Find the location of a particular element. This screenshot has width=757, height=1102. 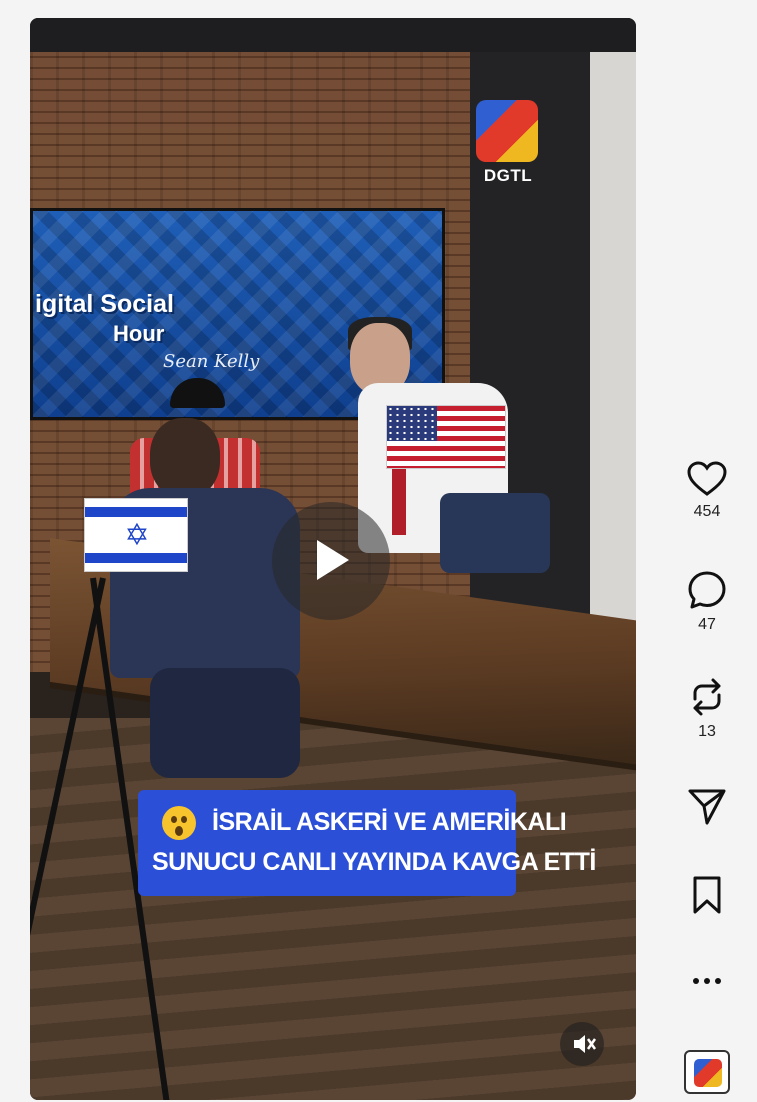

bookmark-icon is located at coordinates (707, 895).